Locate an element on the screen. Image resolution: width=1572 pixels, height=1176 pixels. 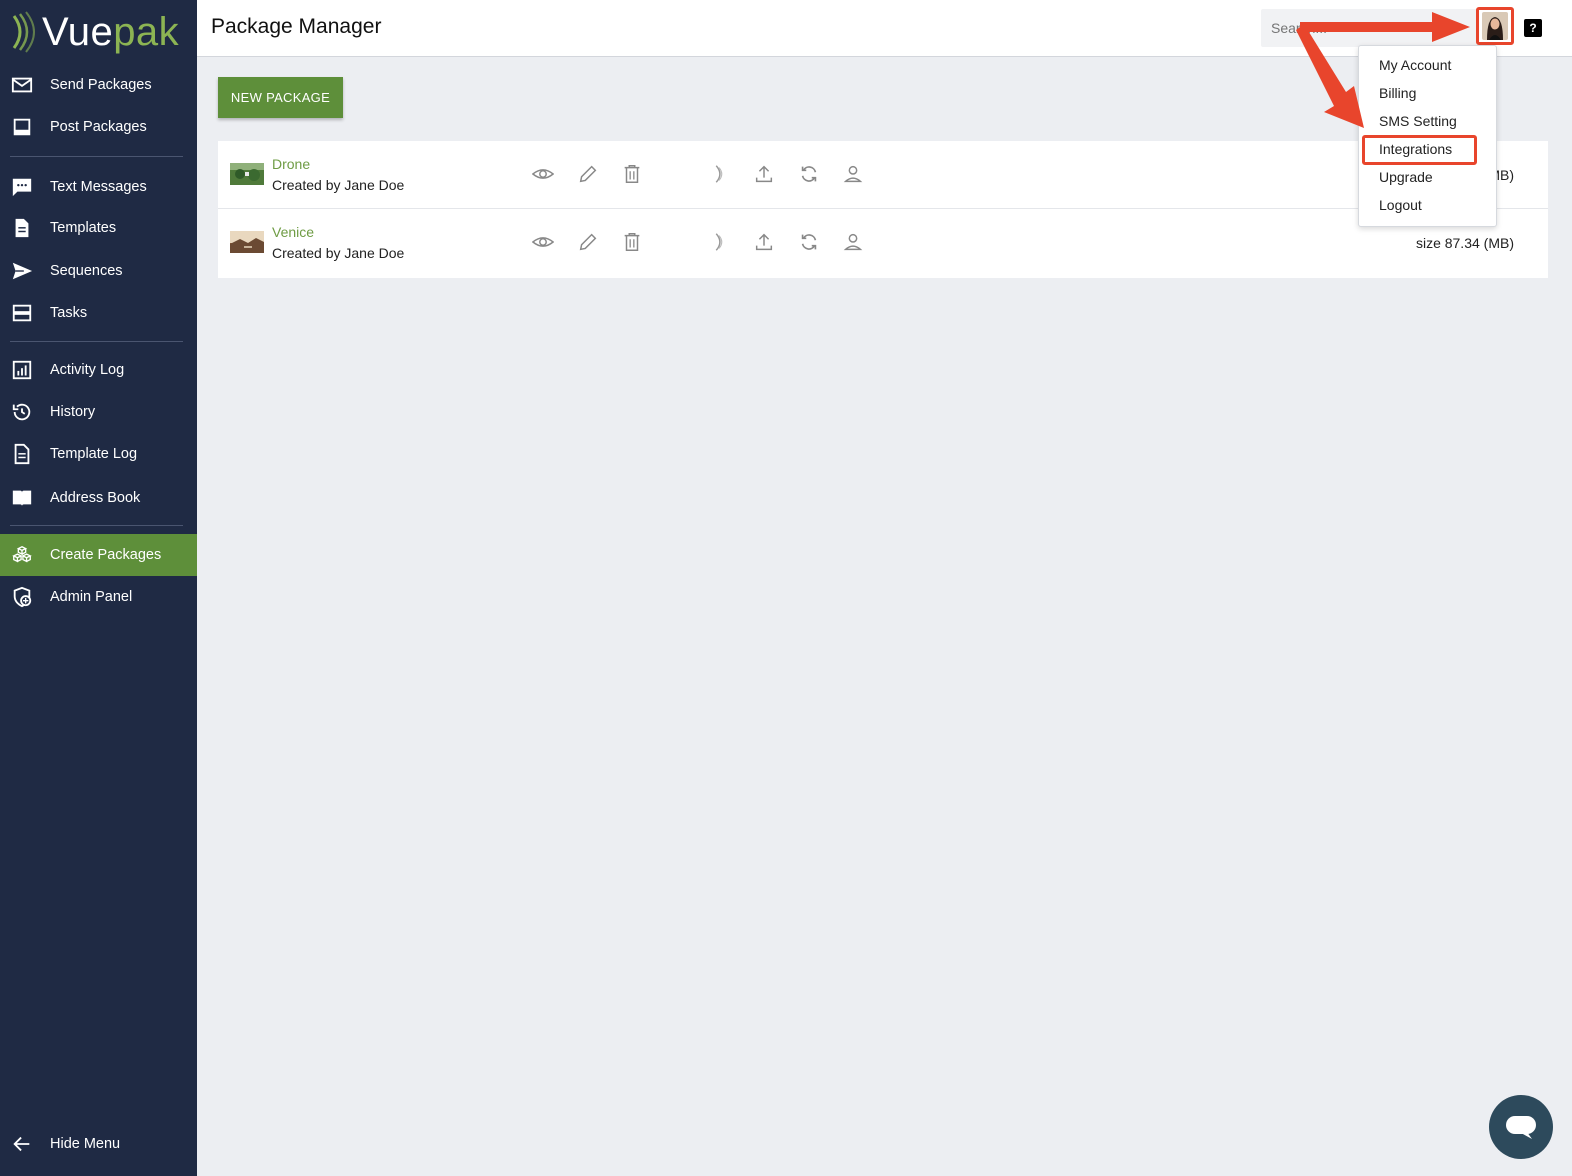
help-icon: ? is located at coordinates (1533, 28).